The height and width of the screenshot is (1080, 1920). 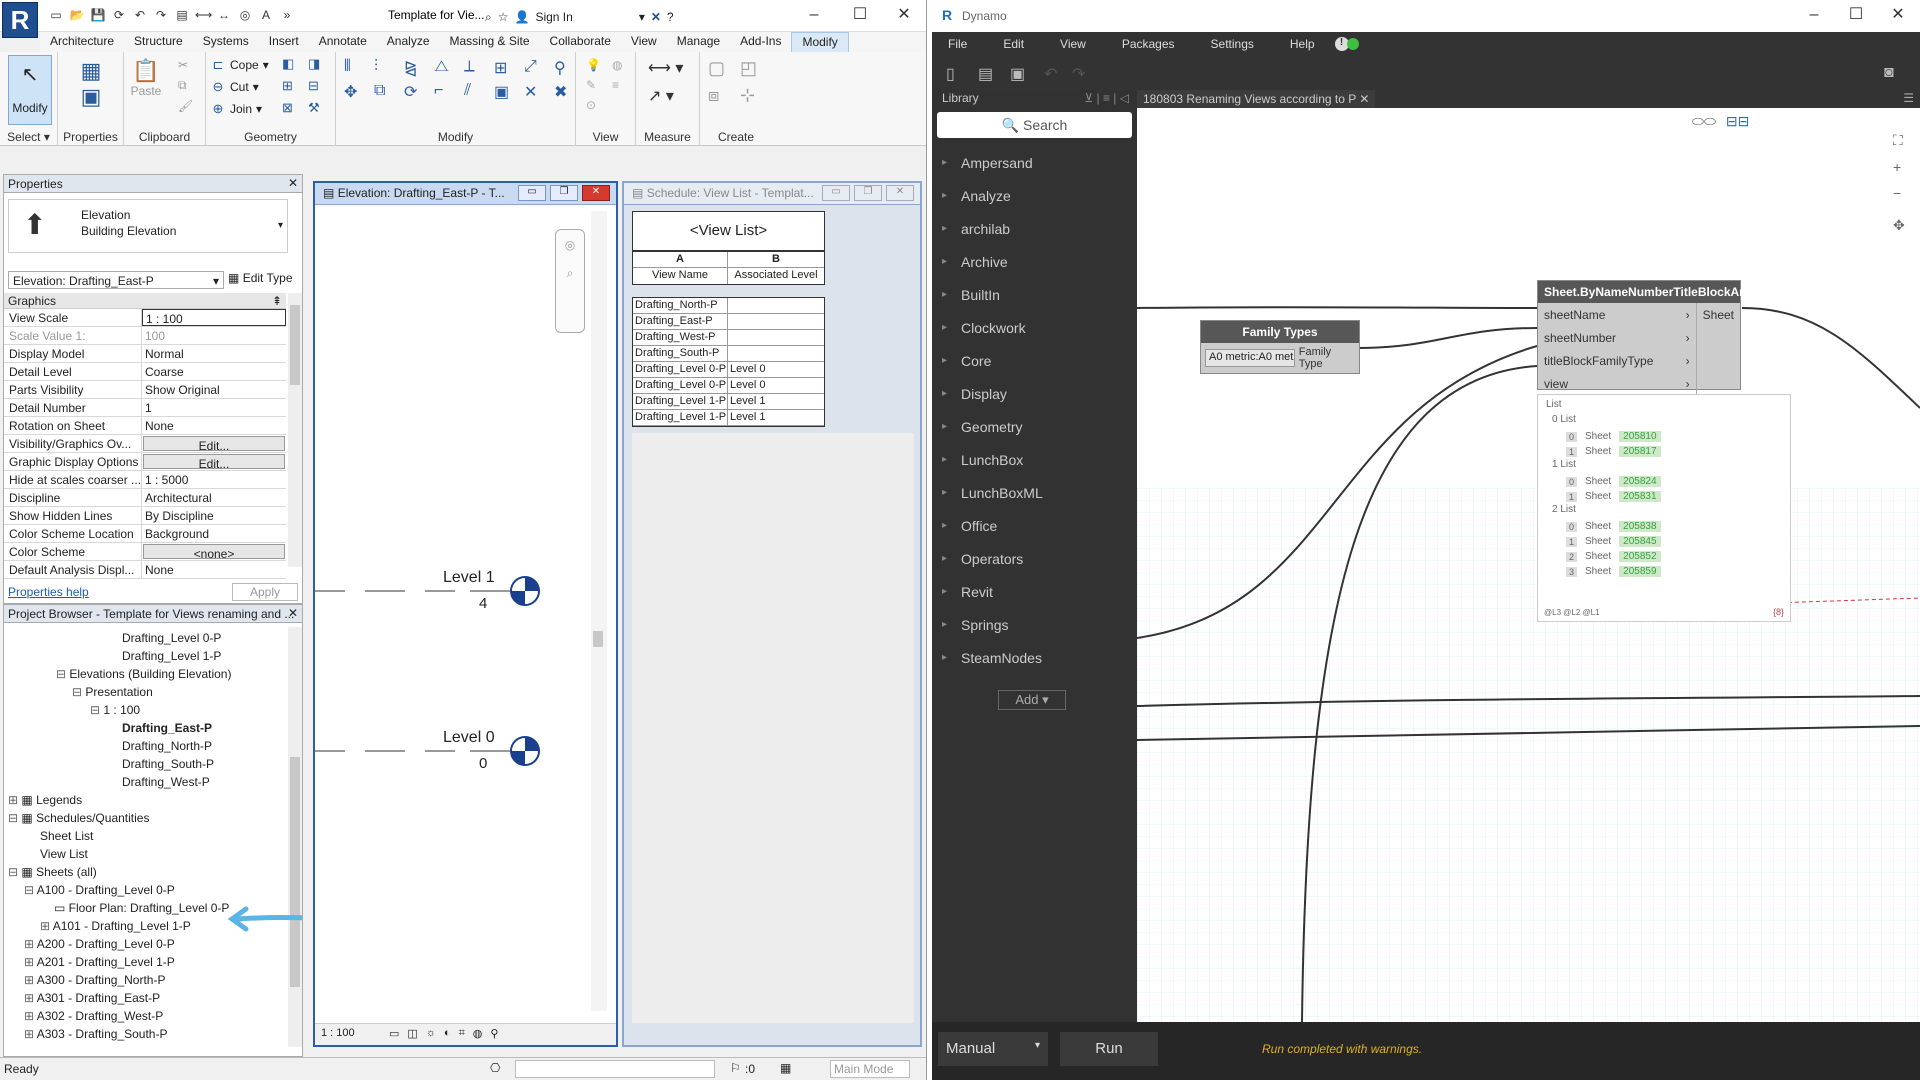 I want to click on view-scale-control: 1 : 100, so click(x=351, y=1034).